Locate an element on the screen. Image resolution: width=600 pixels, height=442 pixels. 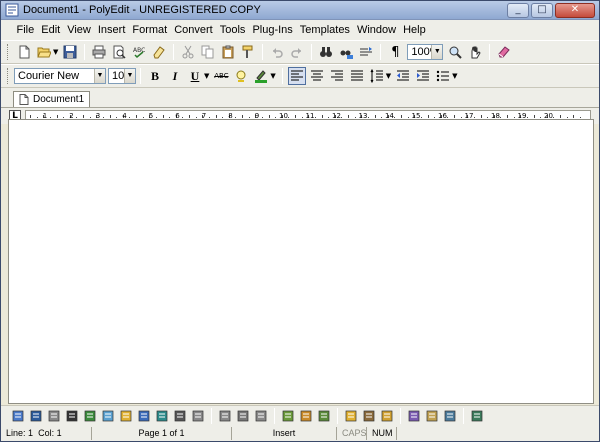
menu-plug-ins: Plug-Ins is located at coordinates (272, 30).